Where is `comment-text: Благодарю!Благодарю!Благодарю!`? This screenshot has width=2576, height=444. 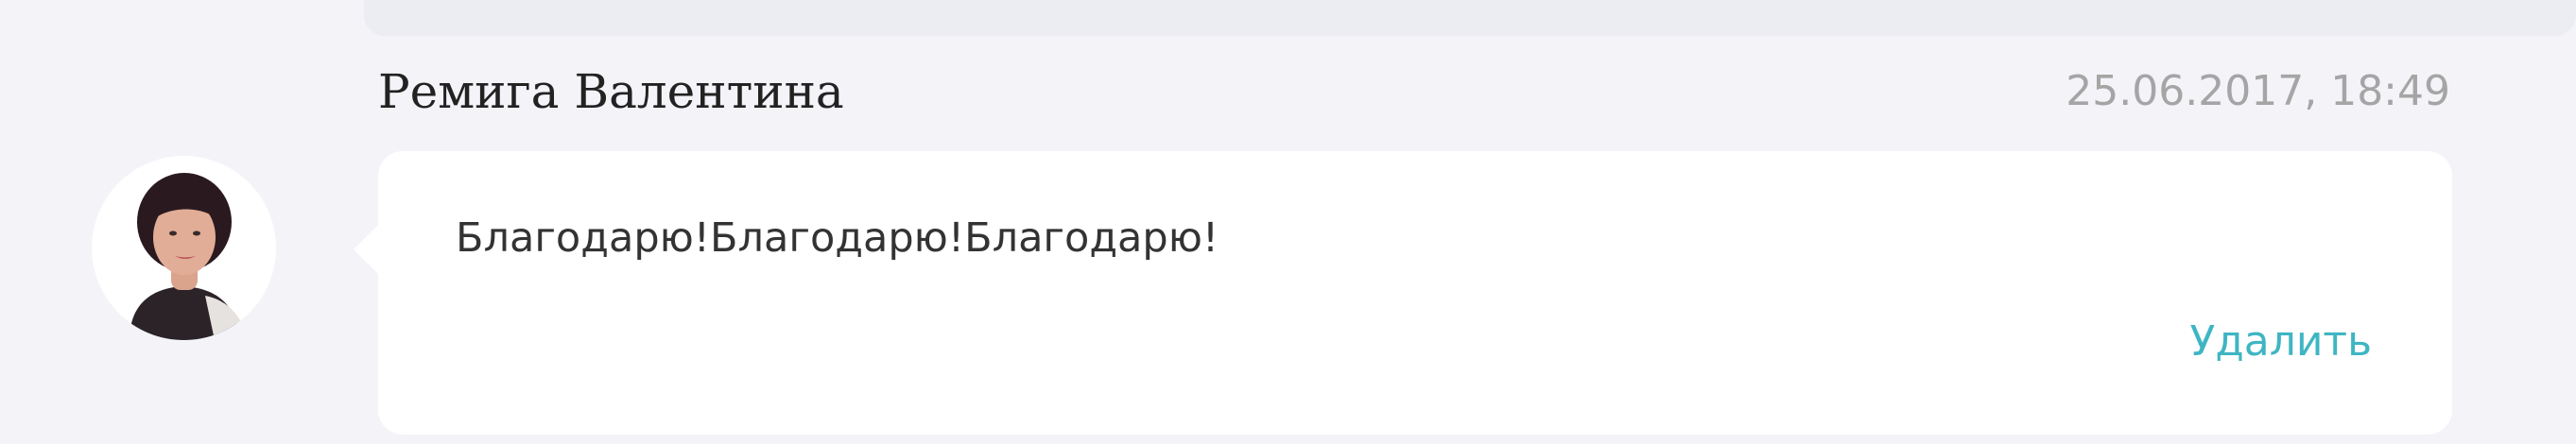 comment-text: Благодарю!Благодарю!Благодарю! is located at coordinates (838, 238).